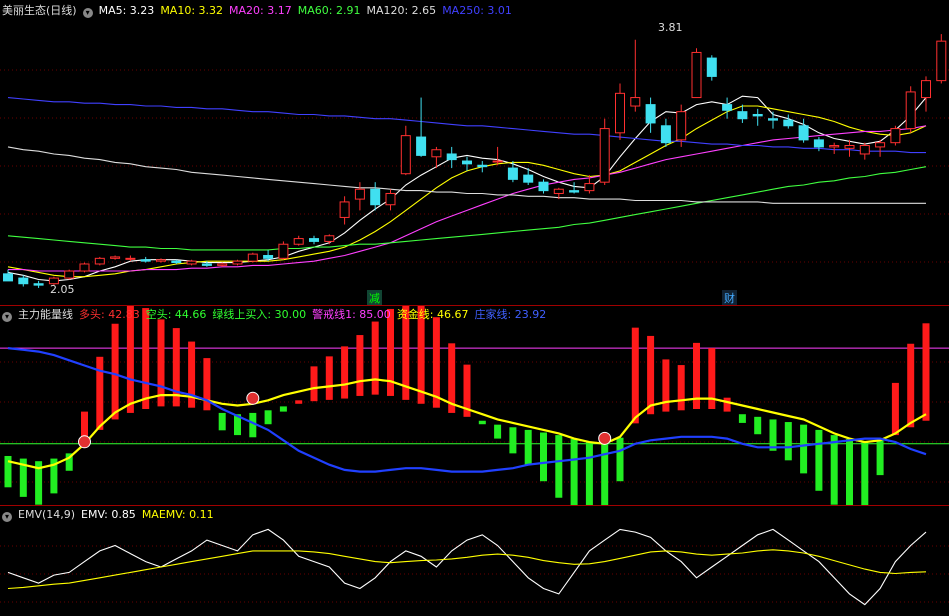 This screenshot has height=616, width=949. I want to click on energy-title: 主力能量线, so click(45, 314).